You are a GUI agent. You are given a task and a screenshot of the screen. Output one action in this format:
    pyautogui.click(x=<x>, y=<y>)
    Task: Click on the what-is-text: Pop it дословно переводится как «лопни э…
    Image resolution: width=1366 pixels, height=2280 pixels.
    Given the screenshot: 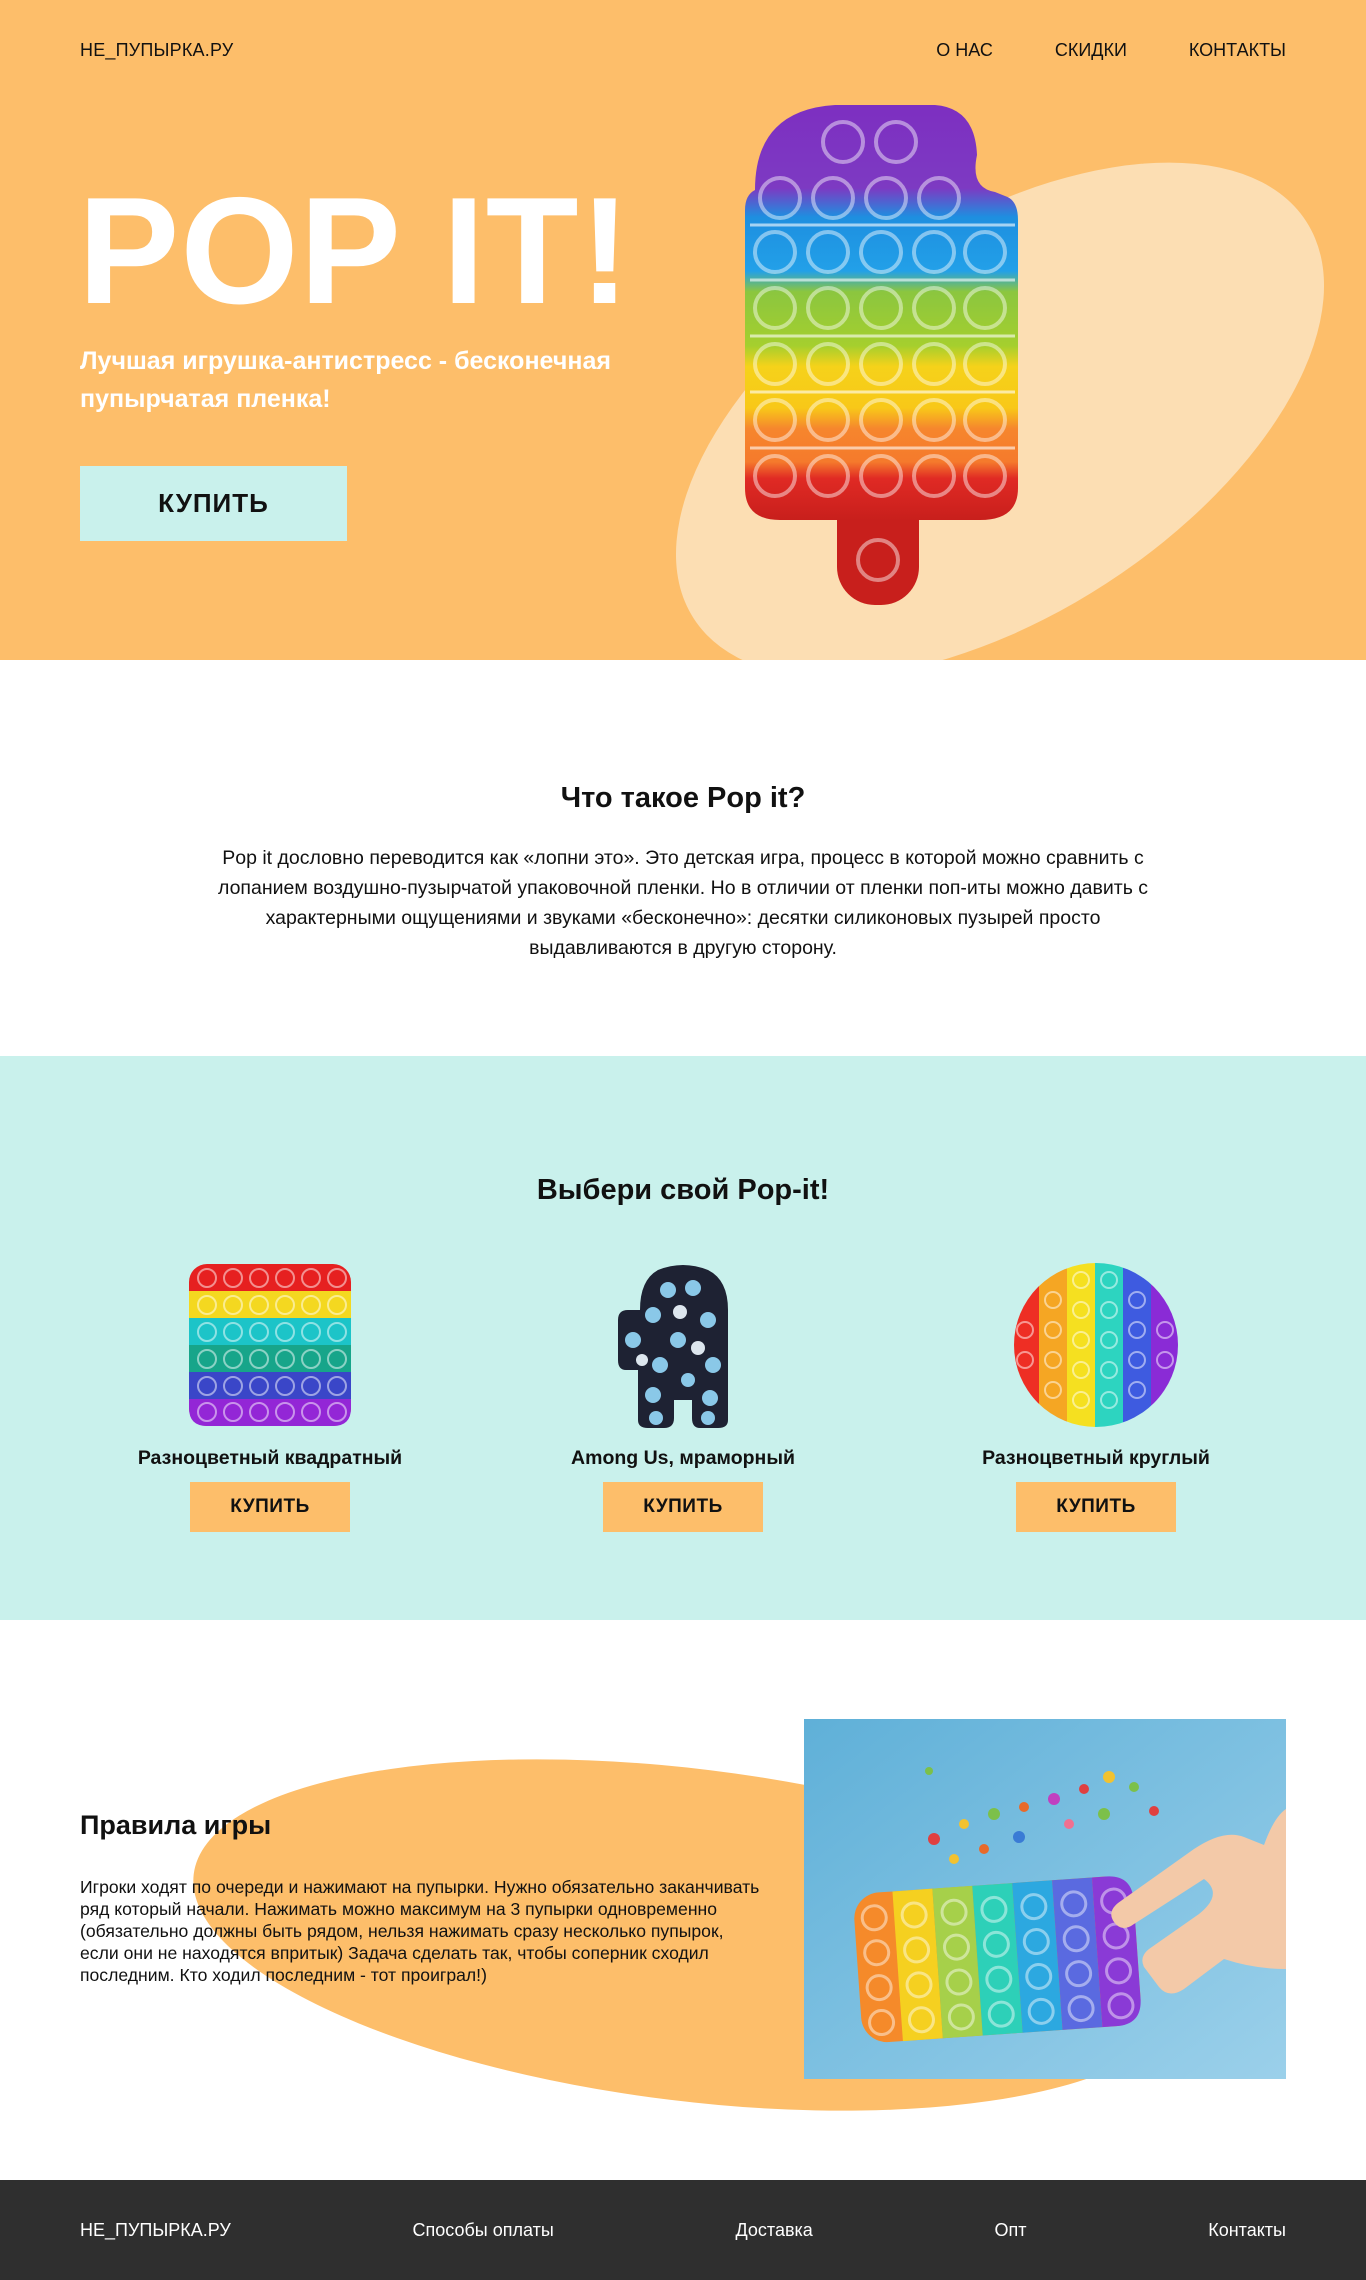 What is the action you would take?
    pyautogui.click(x=683, y=903)
    